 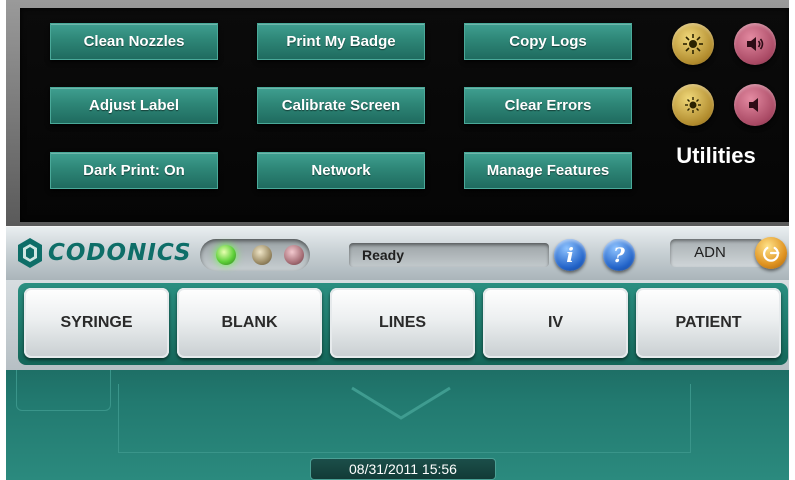 What do you see at coordinates (708, 323) in the screenshot?
I see `tab-patient: PATIENT` at bounding box center [708, 323].